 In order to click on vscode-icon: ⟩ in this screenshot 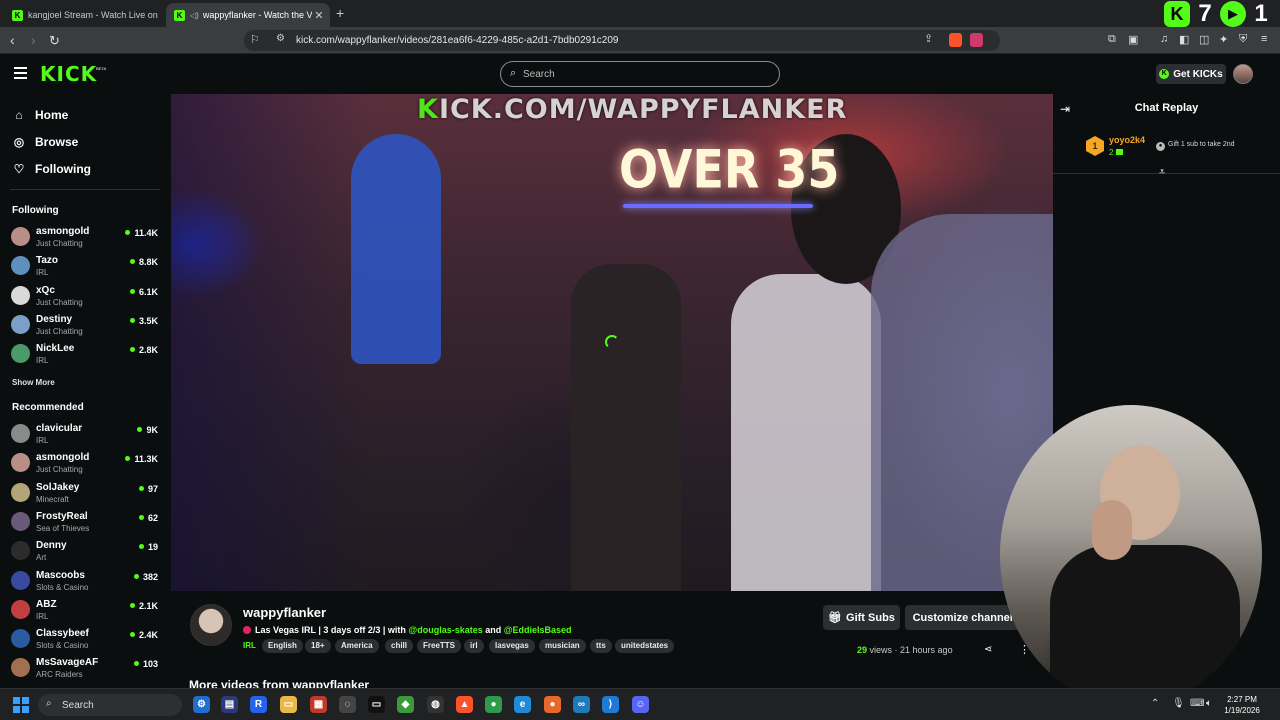, I will do `click(610, 704)`.